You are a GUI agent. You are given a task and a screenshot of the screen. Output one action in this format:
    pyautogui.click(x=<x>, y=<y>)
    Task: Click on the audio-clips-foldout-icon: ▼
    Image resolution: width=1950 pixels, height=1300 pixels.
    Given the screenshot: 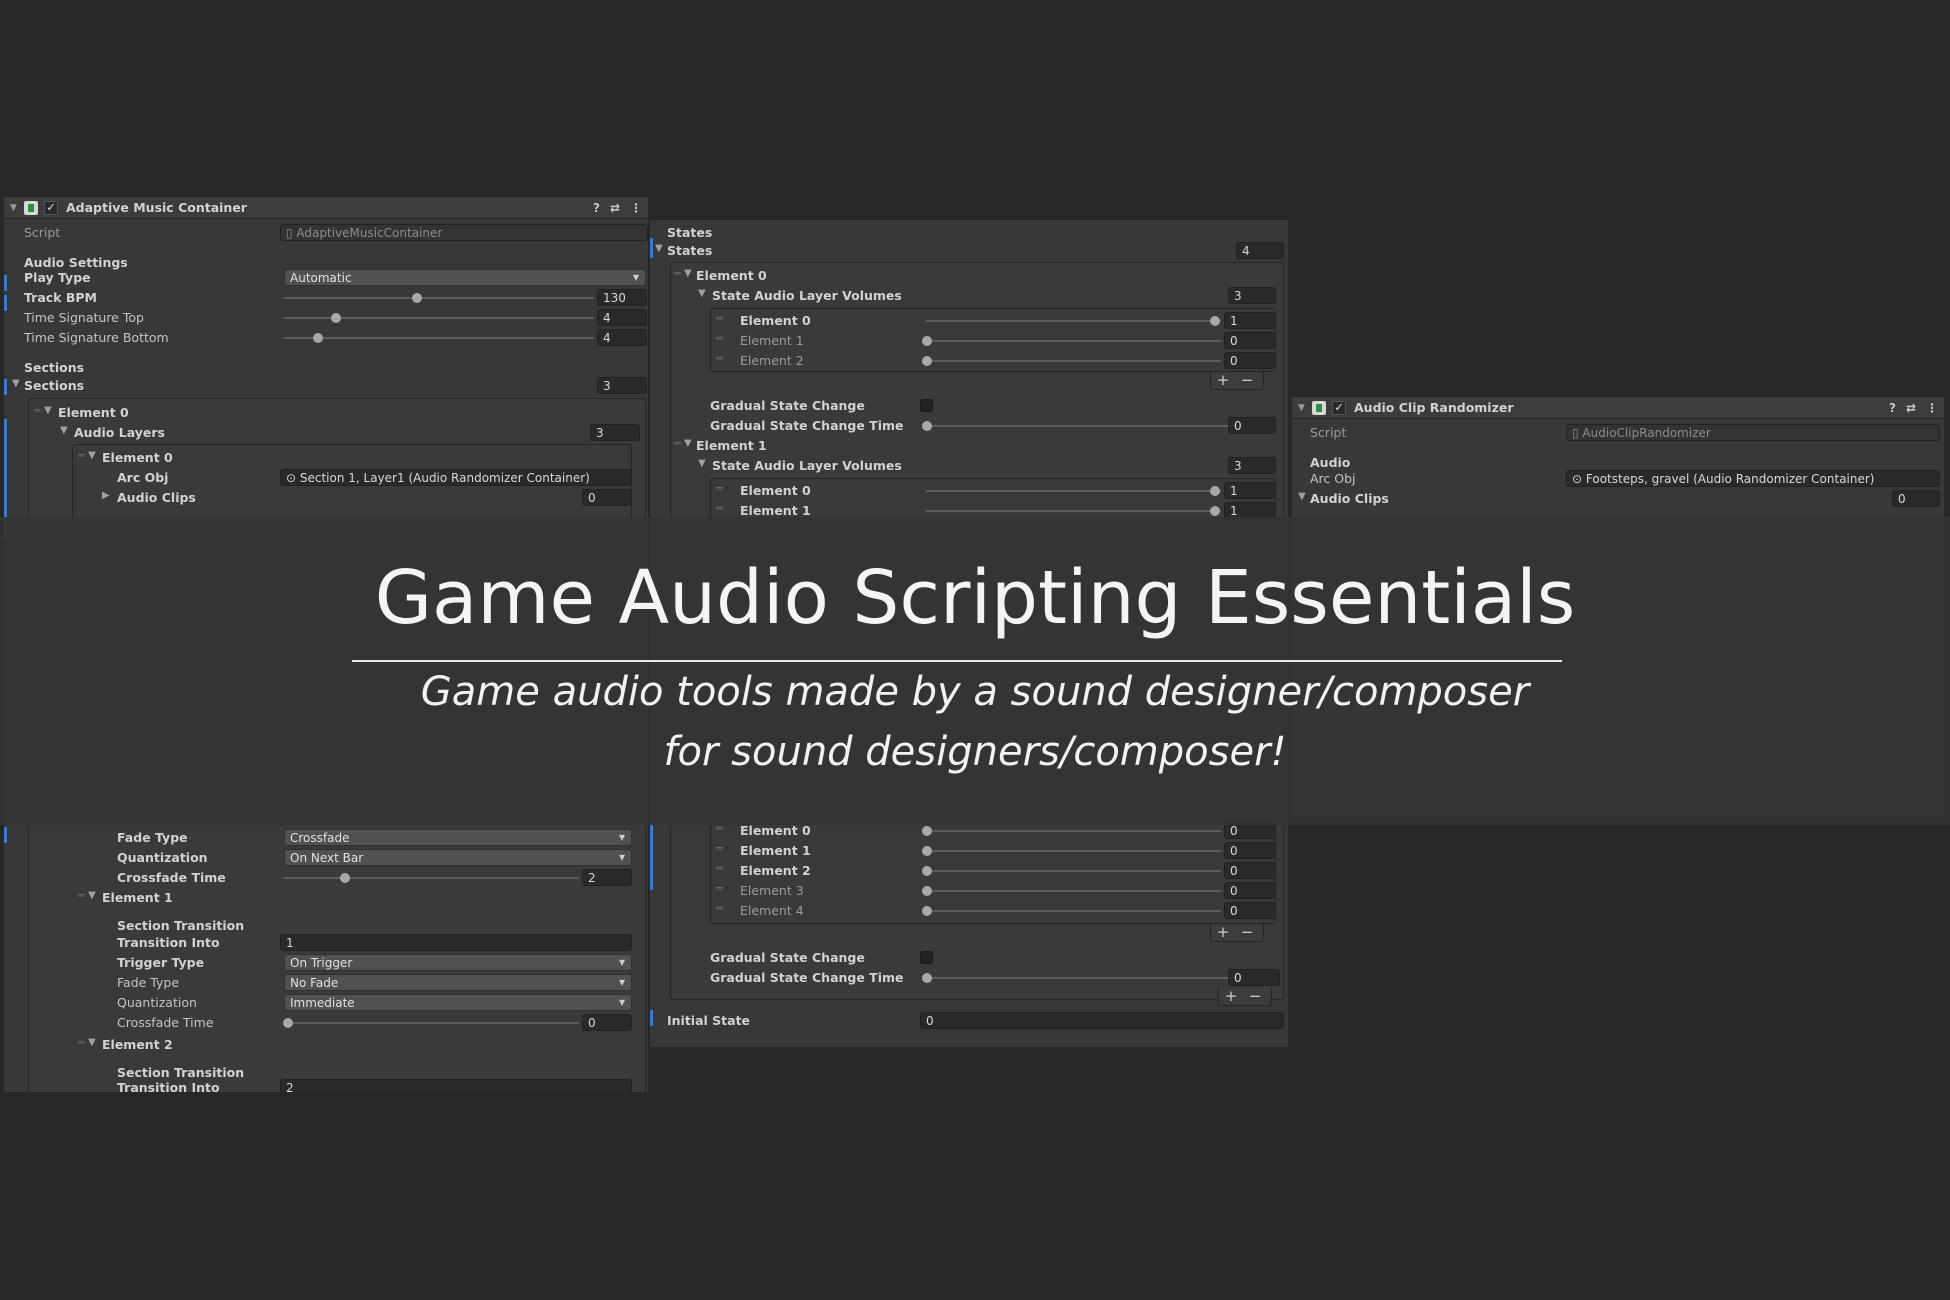 What is the action you would take?
    pyautogui.click(x=1302, y=496)
    